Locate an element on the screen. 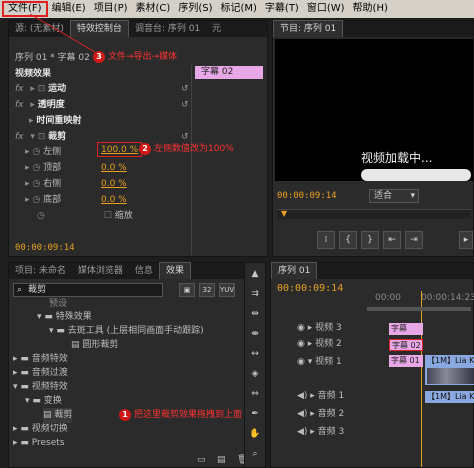 The height and width of the screenshot is (468, 474). tab-info: 信息 is located at coordinates (144, 271).